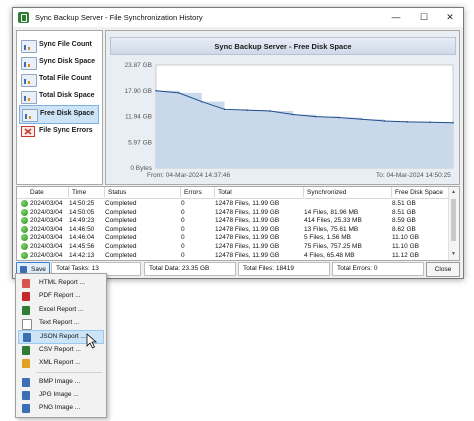 This screenshot has height=421, width=474. What do you see at coordinates (67, 95) in the screenshot?
I see `sidebar-item-label: Total Disk Space` at bounding box center [67, 95].